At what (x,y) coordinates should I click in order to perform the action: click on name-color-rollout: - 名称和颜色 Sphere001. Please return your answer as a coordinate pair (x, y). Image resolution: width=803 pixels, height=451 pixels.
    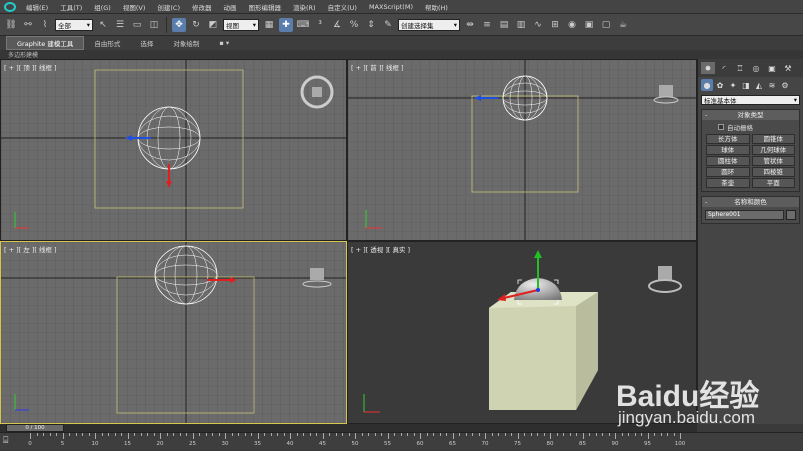
    Looking at the image, I should click on (750, 210).